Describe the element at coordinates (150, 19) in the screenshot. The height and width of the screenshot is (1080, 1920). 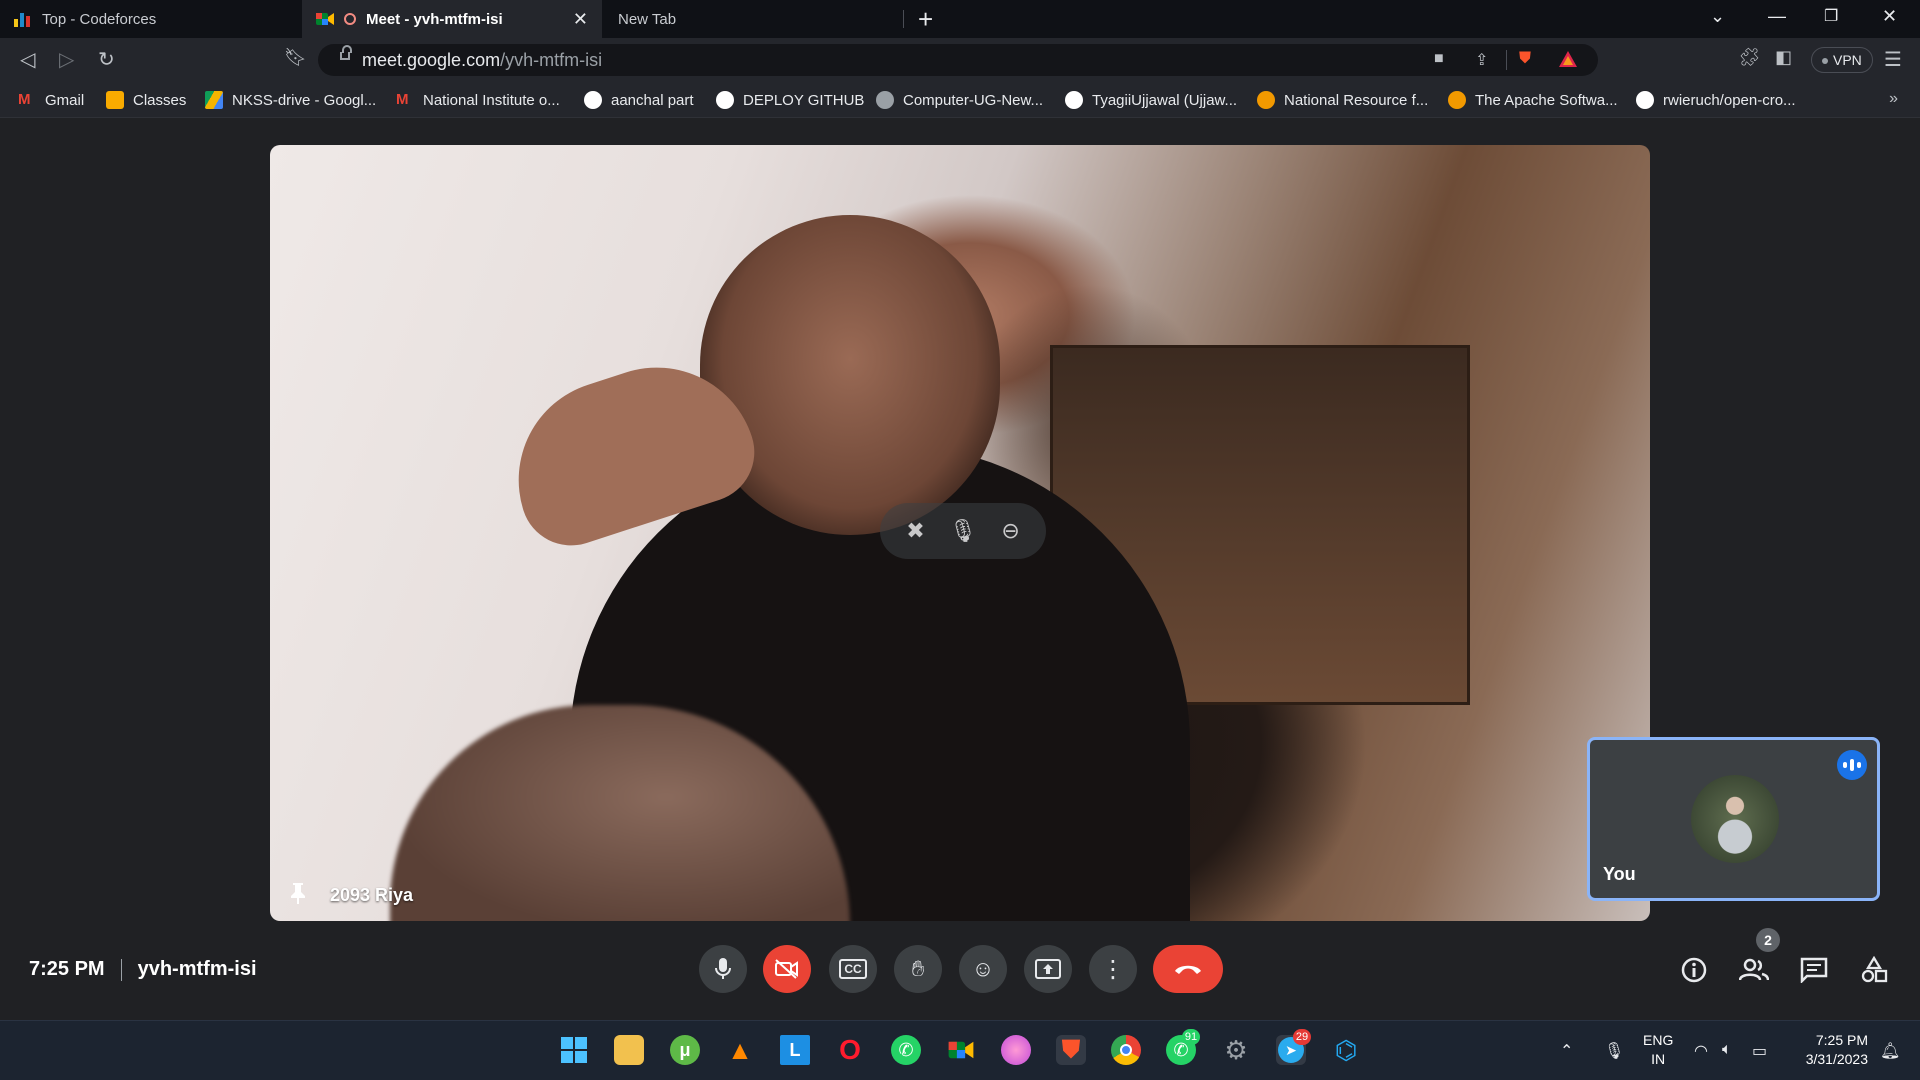
I see `tab-codeforces: Top - Codeforces` at that location.